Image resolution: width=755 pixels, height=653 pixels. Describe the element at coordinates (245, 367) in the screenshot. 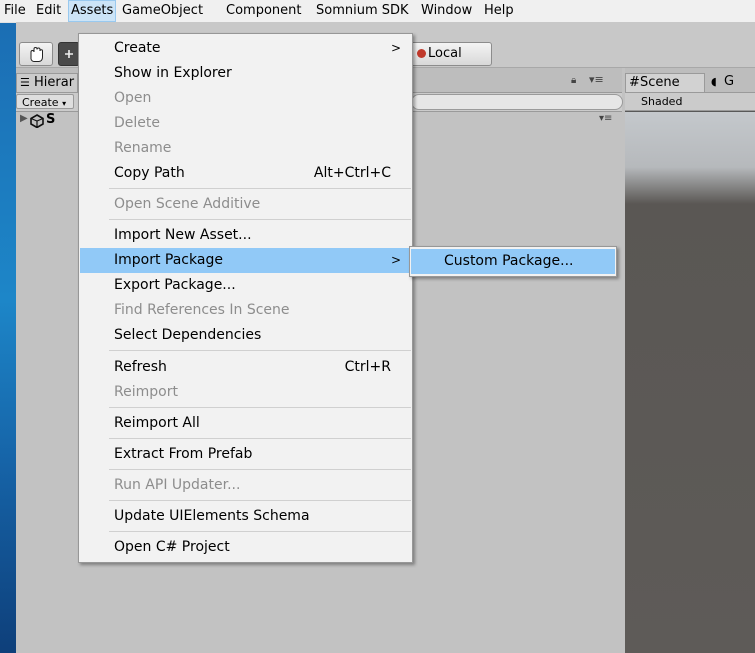

I see `menu-item-refresh: Refresh Ctrl+R` at that location.